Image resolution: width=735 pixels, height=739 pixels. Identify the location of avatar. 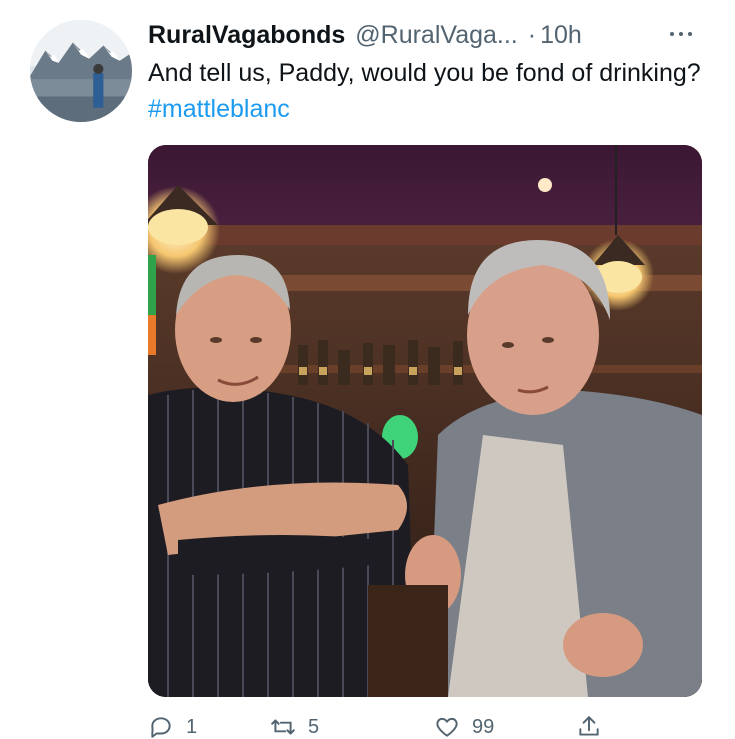
(81, 71).